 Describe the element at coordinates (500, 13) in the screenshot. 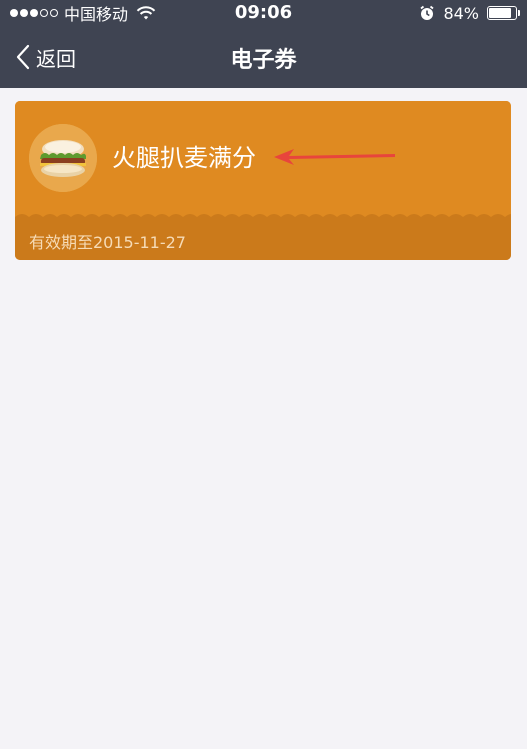

I see `battery-fill` at that location.